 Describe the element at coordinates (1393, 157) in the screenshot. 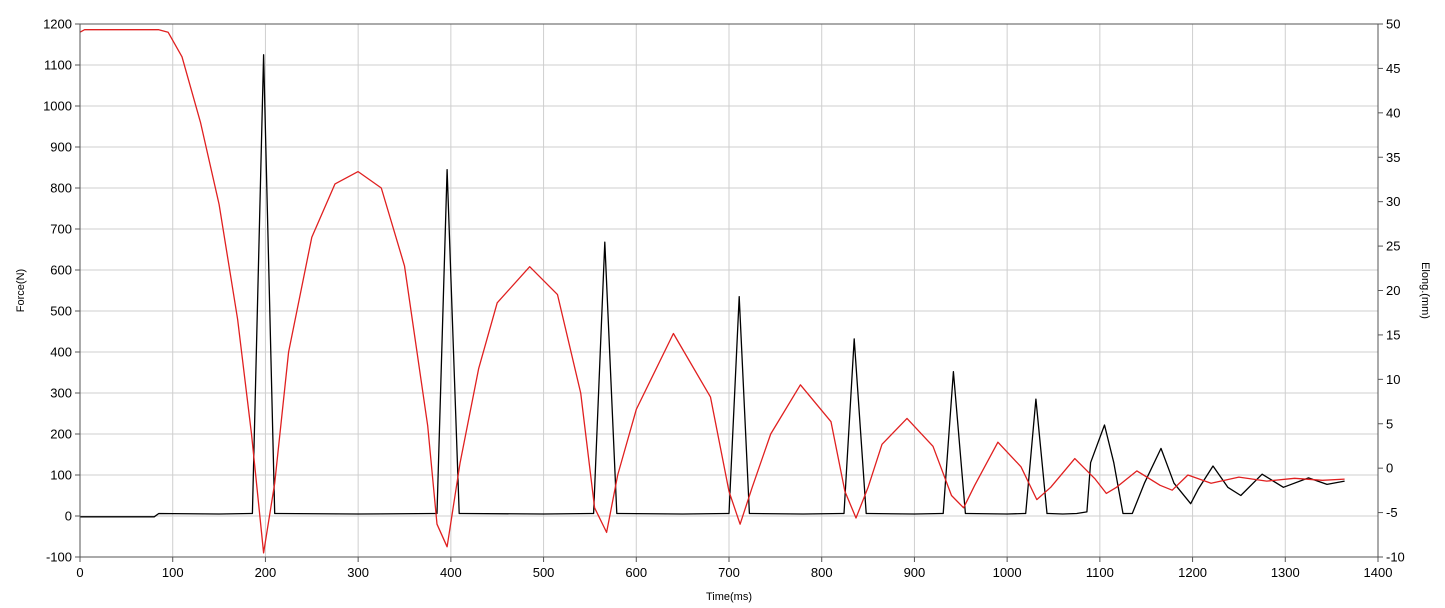

I see `y-right-tick-label: 35` at that location.